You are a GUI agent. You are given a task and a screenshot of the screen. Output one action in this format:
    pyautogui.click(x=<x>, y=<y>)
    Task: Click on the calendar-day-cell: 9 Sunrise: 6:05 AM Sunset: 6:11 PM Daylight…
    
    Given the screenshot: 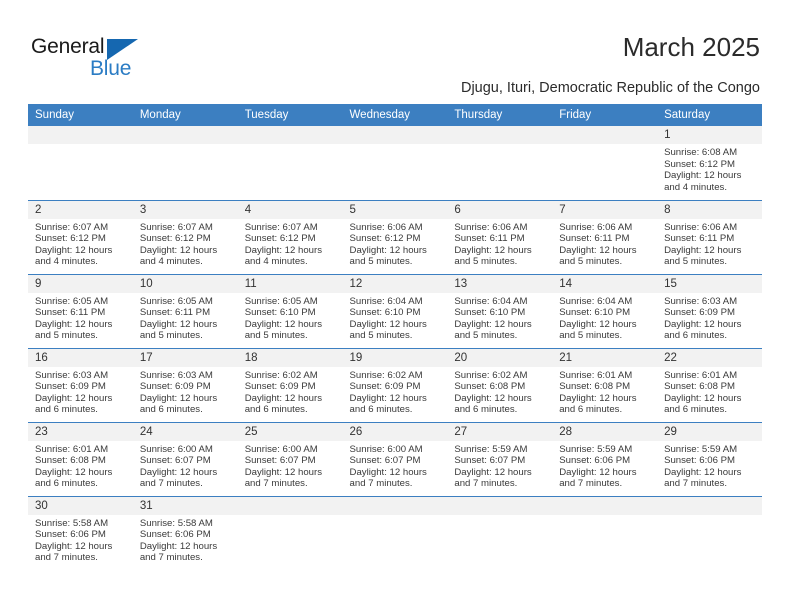 What is the action you would take?
    pyautogui.click(x=80, y=310)
    